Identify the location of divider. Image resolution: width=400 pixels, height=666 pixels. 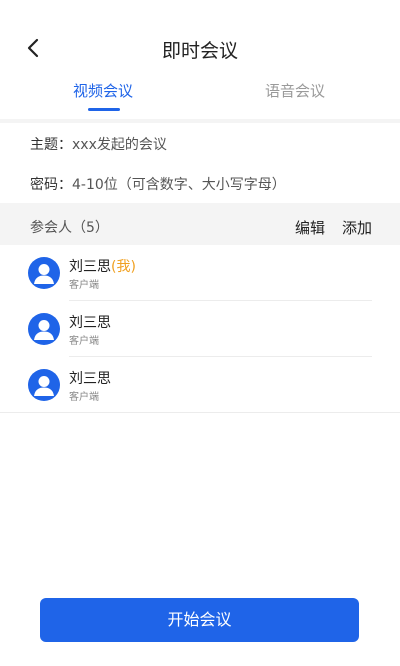
(200, 412).